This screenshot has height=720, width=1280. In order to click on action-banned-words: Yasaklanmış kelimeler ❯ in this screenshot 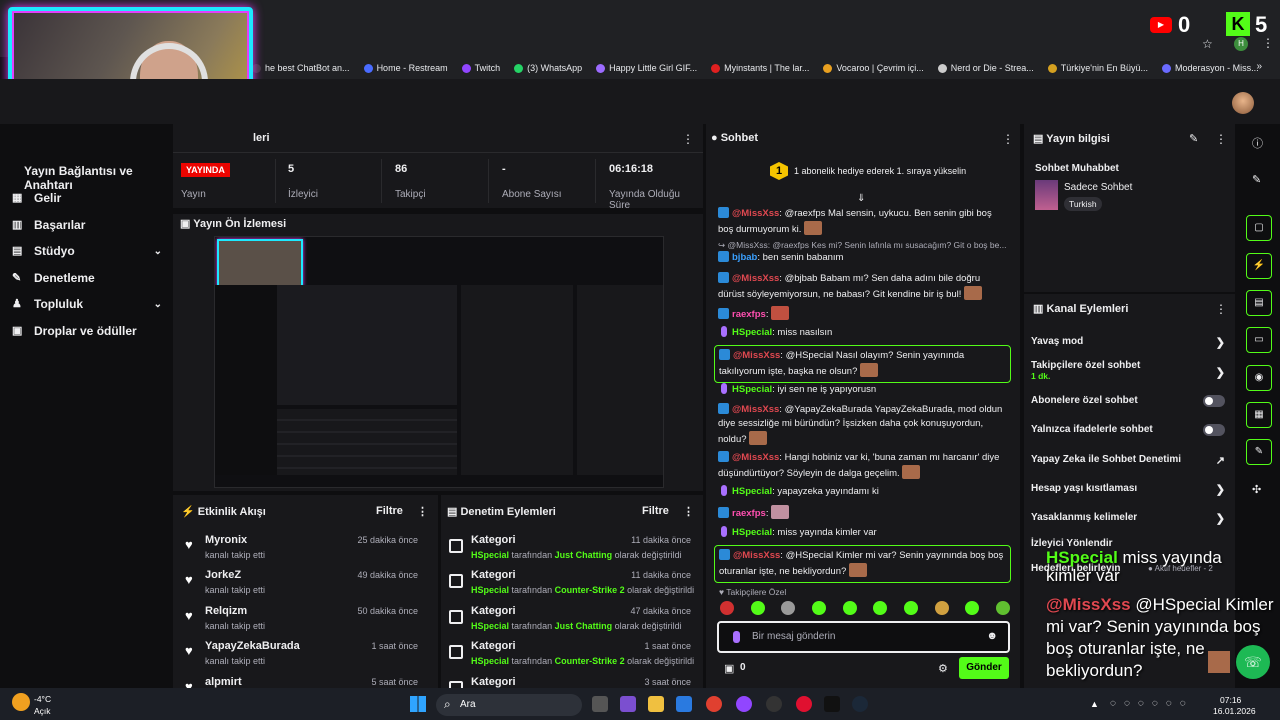, I will do `click(1129, 518)`.